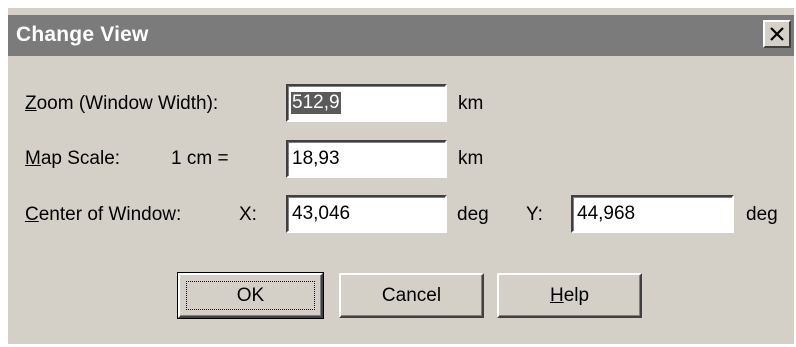  I want to click on close-button, so click(777, 34).